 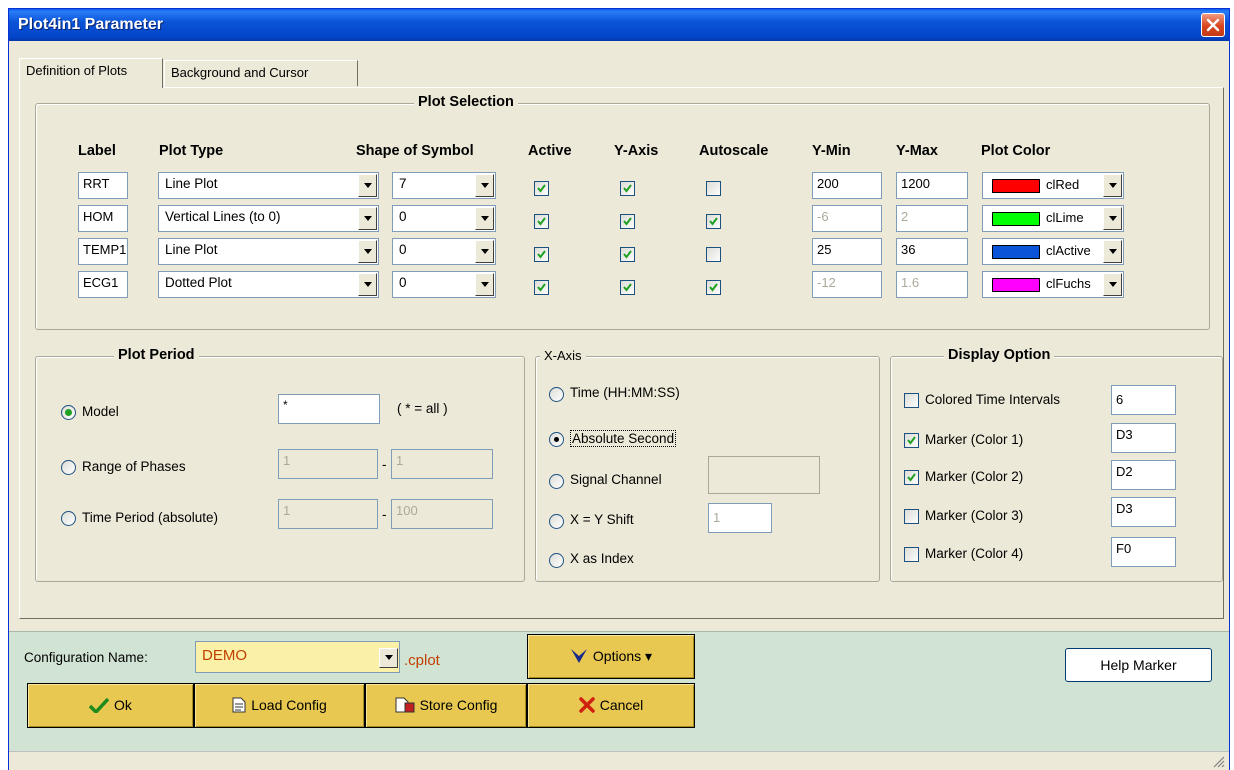 What do you see at coordinates (268, 218) in the screenshot?
I see `plot-type-select: Vertical Lines (to 0)` at bounding box center [268, 218].